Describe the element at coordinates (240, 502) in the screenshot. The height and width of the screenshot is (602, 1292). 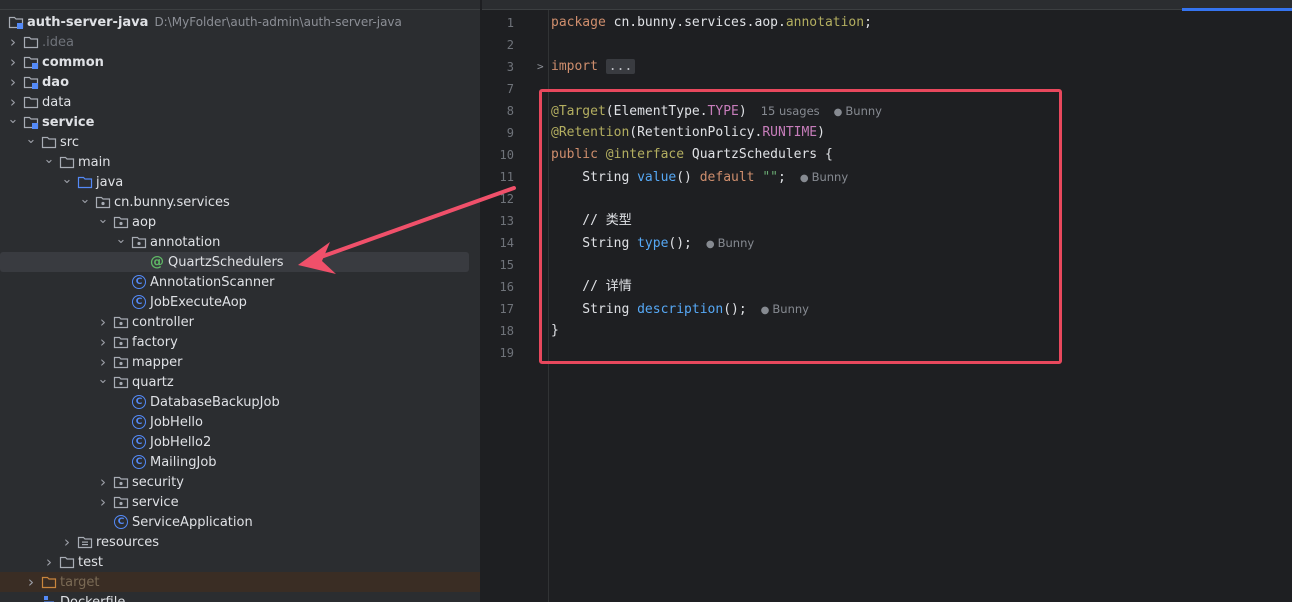
I see `tree-item: › service` at that location.